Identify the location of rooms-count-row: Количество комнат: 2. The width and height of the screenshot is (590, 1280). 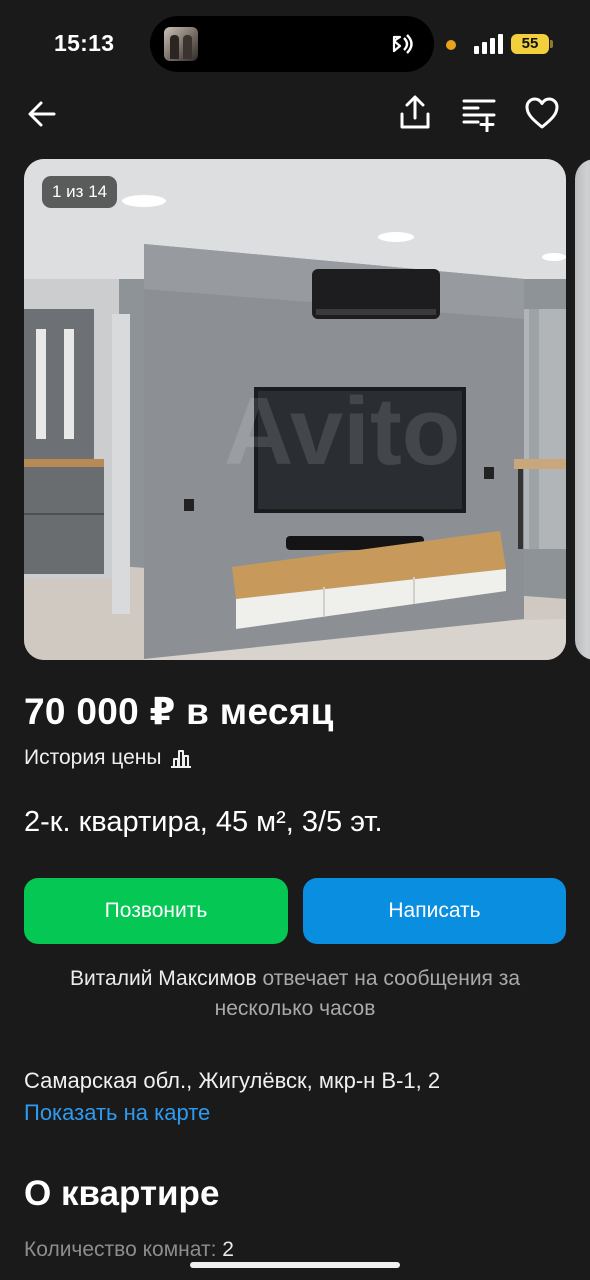
(129, 1250).